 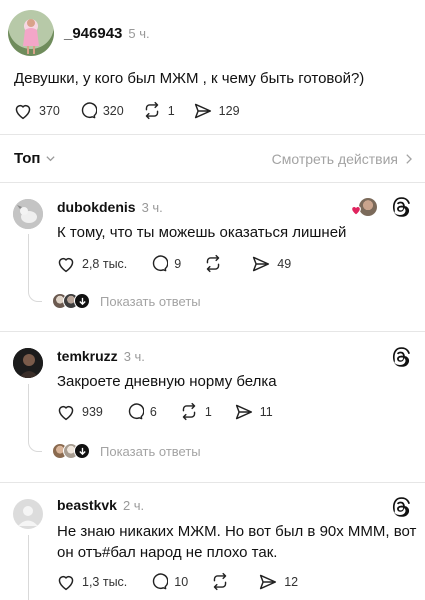 I want to click on comment-username: temkruzz, so click(x=87, y=356).